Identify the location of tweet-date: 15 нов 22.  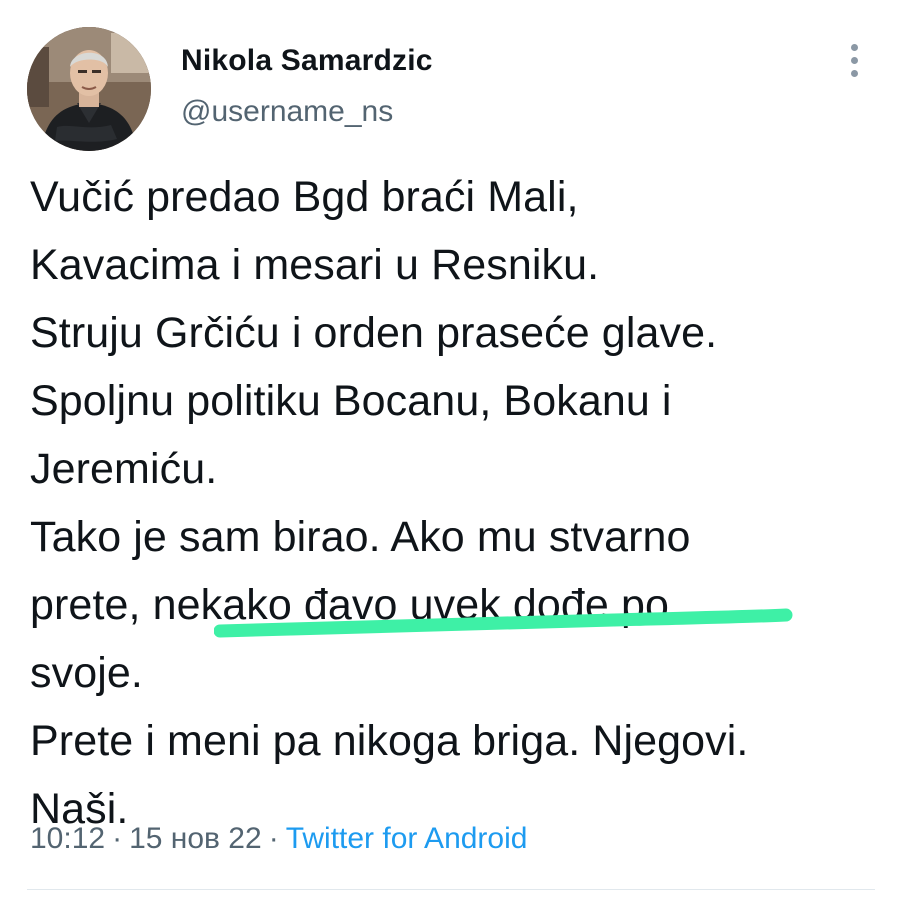
(195, 838).